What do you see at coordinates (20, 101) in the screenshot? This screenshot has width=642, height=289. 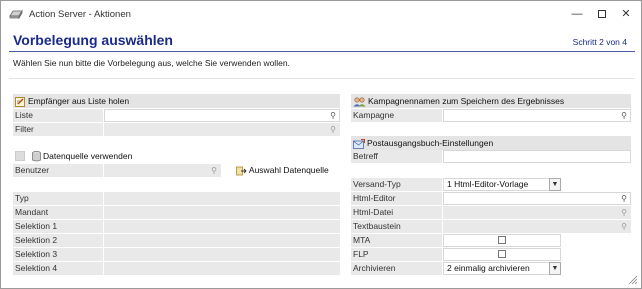 I see `list-icon` at bounding box center [20, 101].